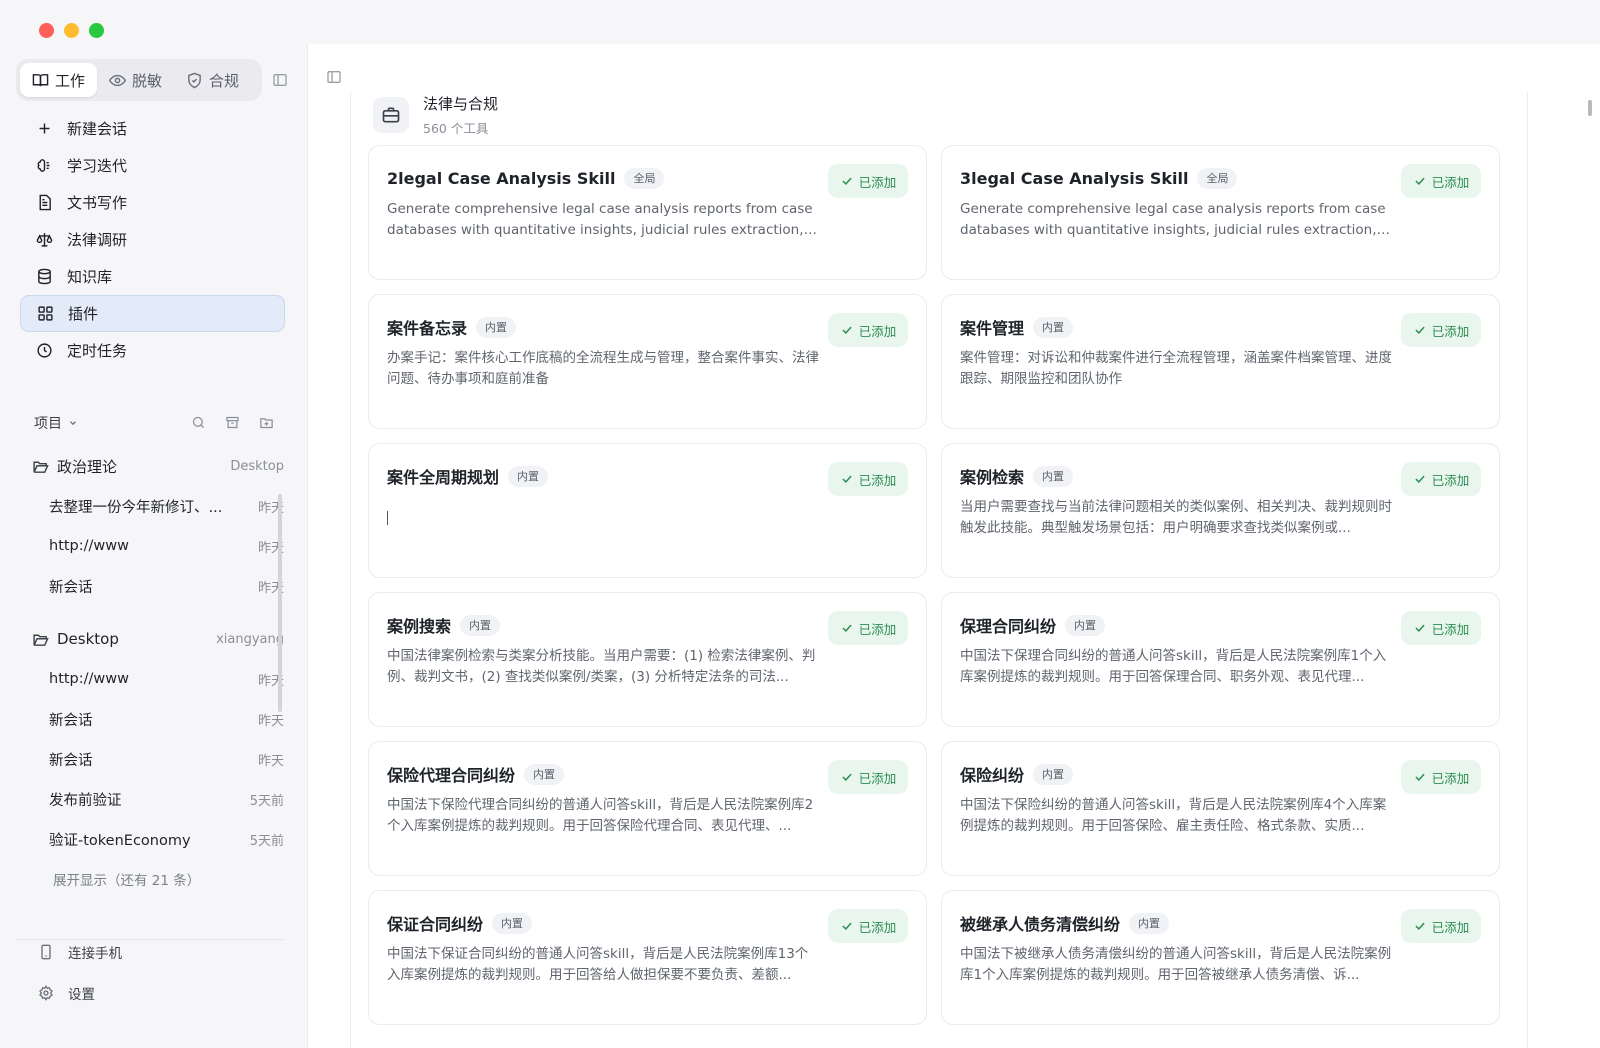  Describe the element at coordinates (280, 603) in the screenshot. I see `sidebar-scrollbar` at that location.